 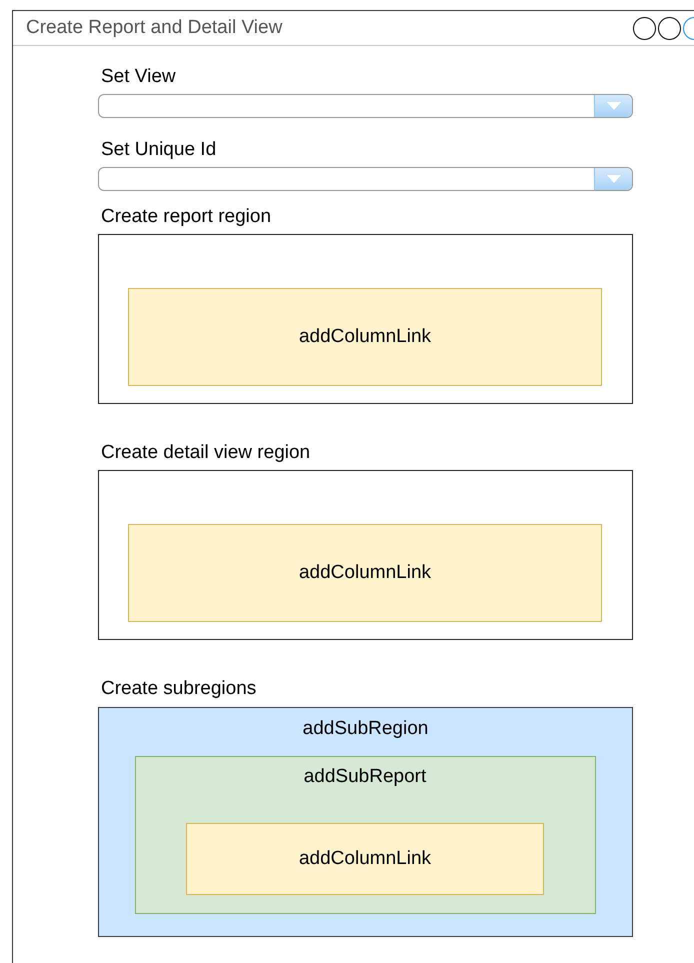 What do you see at coordinates (179, 689) in the screenshot?
I see `section-label: Create subregions` at bounding box center [179, 689].